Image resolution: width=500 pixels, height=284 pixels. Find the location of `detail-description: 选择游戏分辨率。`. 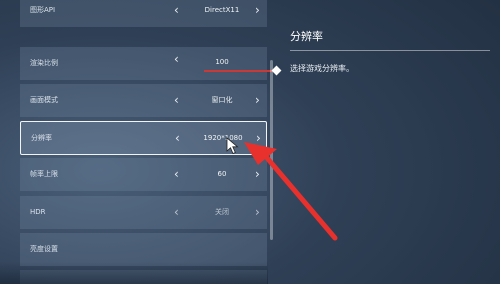

detail-description: 选择游戏分辨率。 is located at coordinates (322, 68).